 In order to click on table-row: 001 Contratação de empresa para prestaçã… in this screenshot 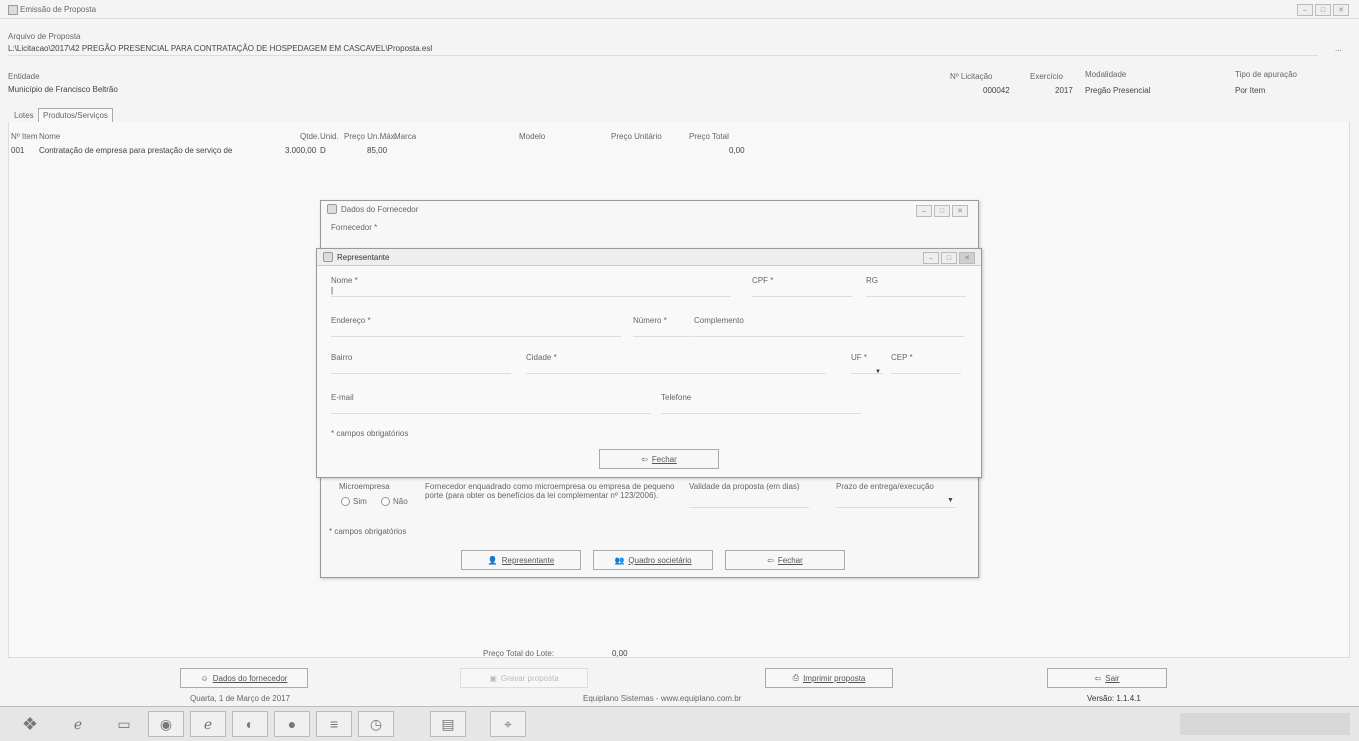, I will do `click(379, 150)`.